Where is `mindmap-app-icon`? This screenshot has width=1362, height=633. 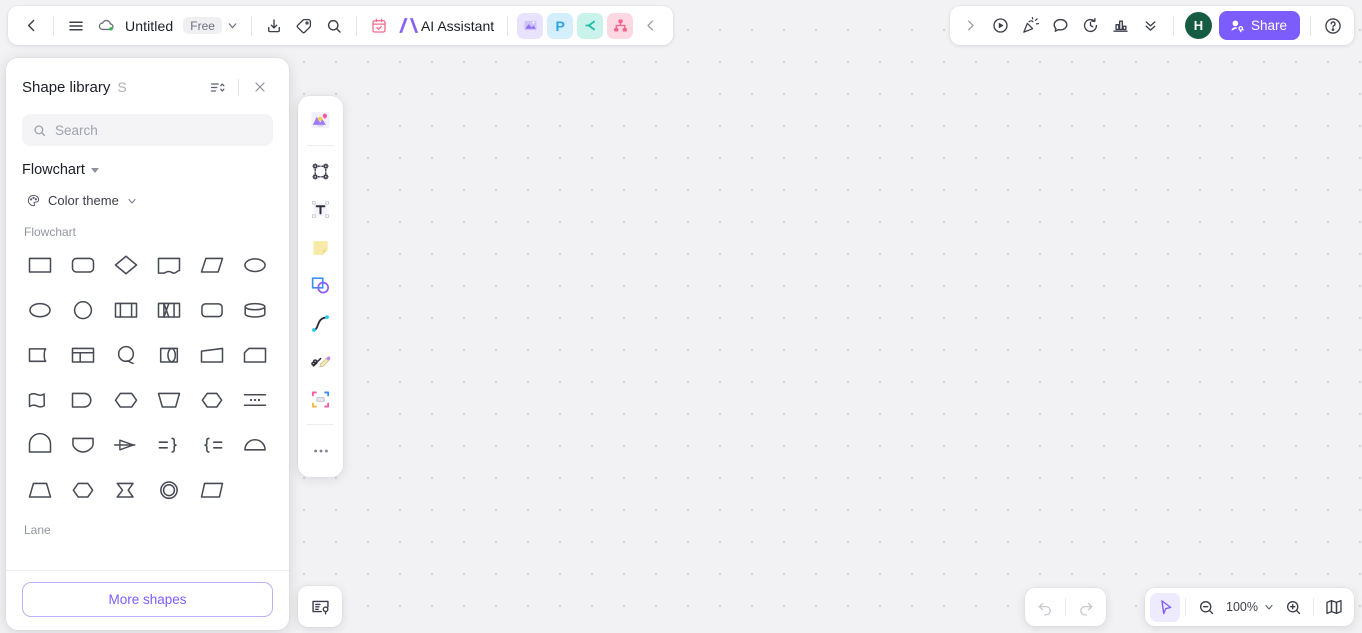 mindmap-app-icon is located at coordinates (620, 25).